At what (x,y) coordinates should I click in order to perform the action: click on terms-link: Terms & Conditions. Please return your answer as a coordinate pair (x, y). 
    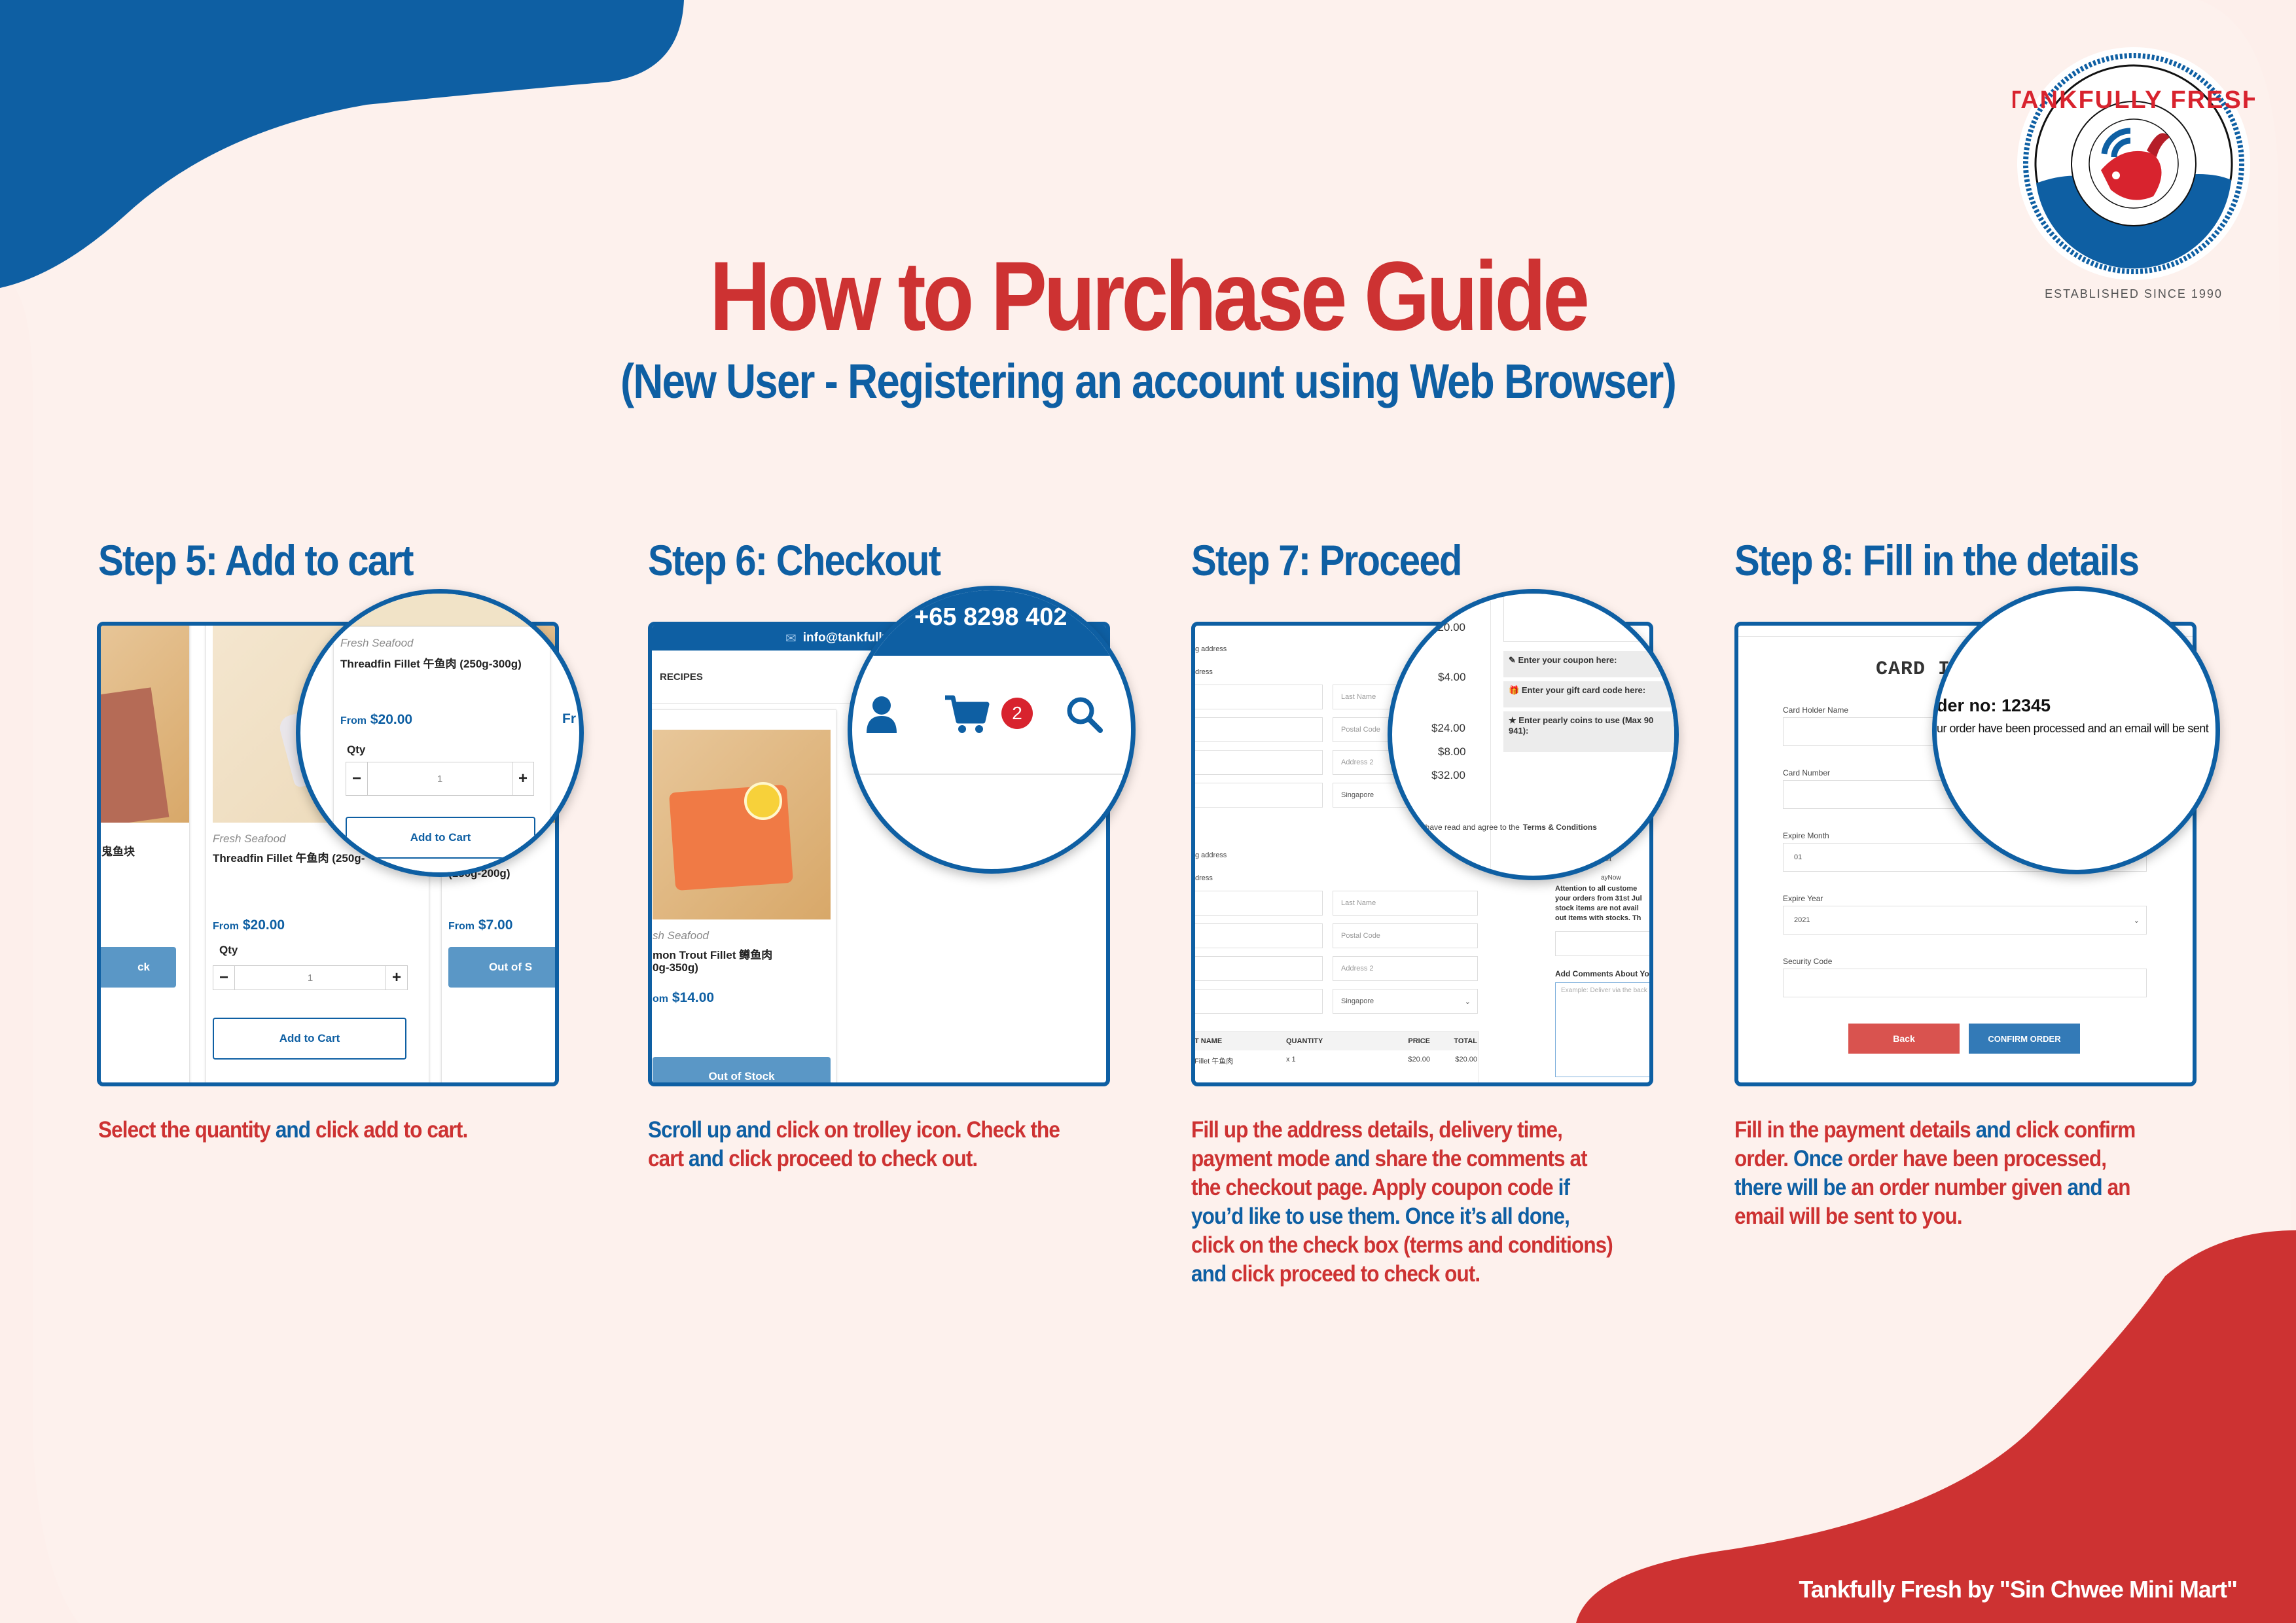
    Looking at the image, I should click on (1560, 827).